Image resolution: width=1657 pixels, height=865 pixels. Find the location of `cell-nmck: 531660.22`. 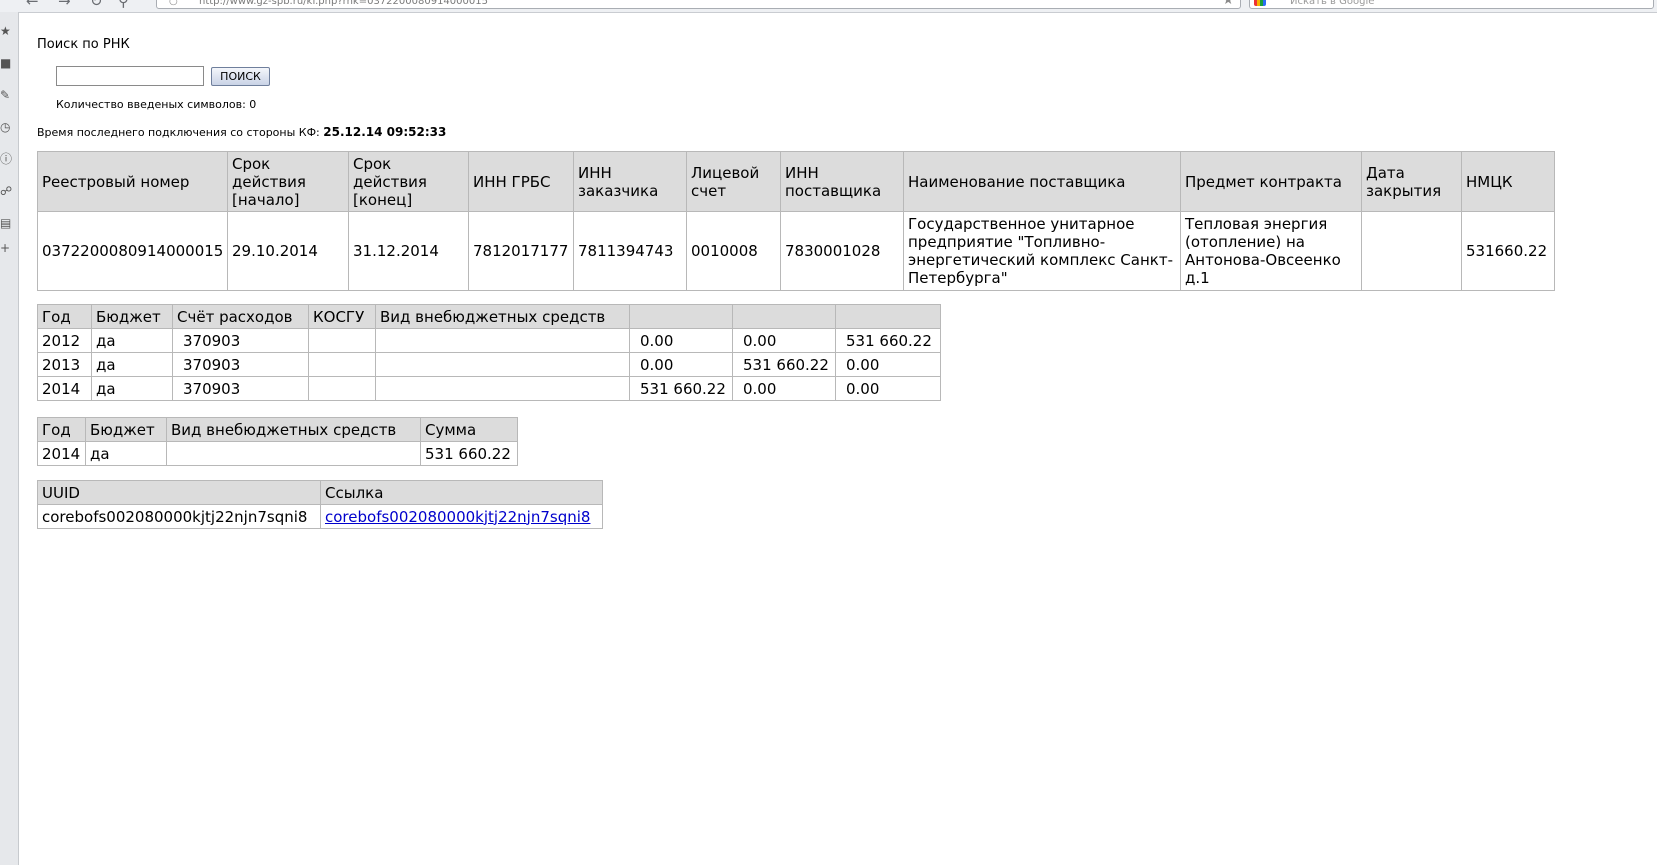

cell-nmck: 531660.22 is located at coordinates (1508, 251).